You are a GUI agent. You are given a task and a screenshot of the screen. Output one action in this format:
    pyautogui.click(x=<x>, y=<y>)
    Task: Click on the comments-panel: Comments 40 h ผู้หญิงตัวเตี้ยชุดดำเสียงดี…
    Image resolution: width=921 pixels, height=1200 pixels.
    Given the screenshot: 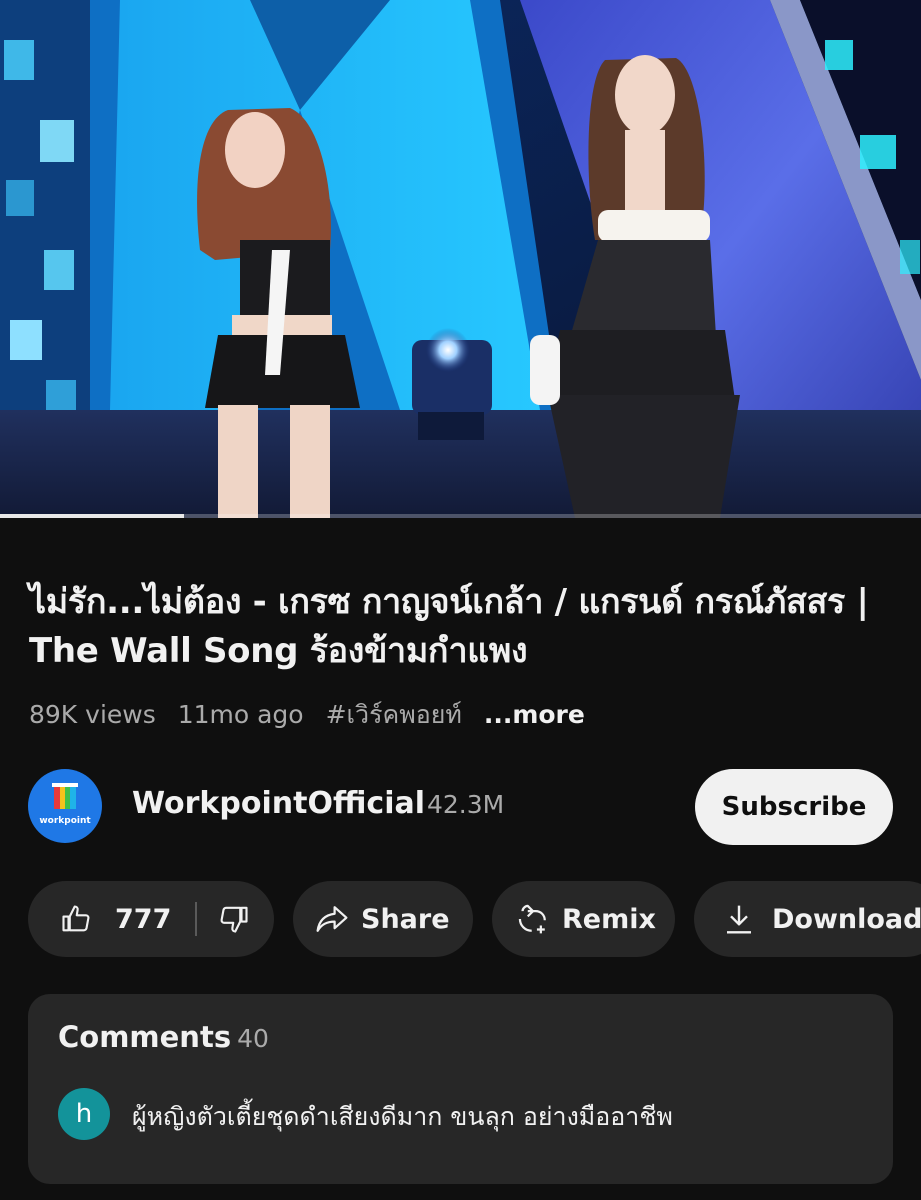 What is the action you would take?
    pyautogui.click(x=460, y=1089)
    